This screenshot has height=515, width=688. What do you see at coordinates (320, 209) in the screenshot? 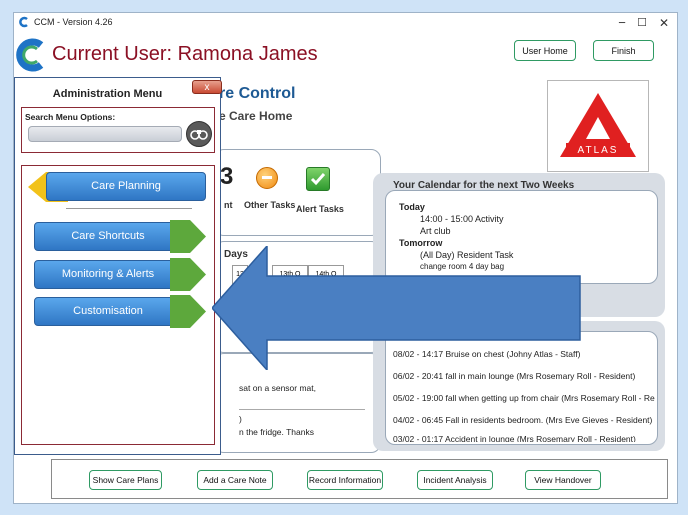
I see `alert-tasks-label: Alert Tasks` at bounding box center [320, 209].